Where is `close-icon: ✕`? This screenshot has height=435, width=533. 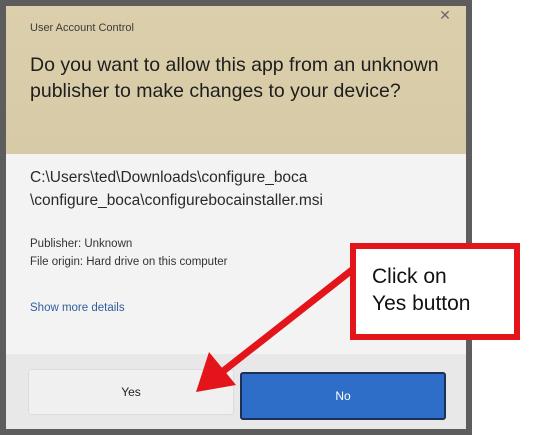 close-icon: ✕ is located at coordinates (445, 15).